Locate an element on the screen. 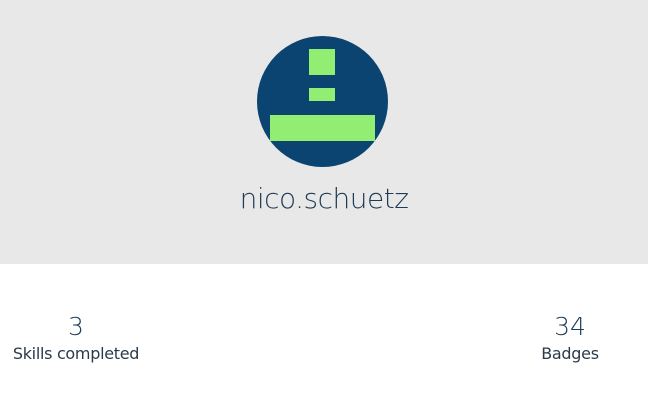 The height and width of the screenshot is (412, 648). stat-badges: 34 Badges is located at coordinates (570, 338).